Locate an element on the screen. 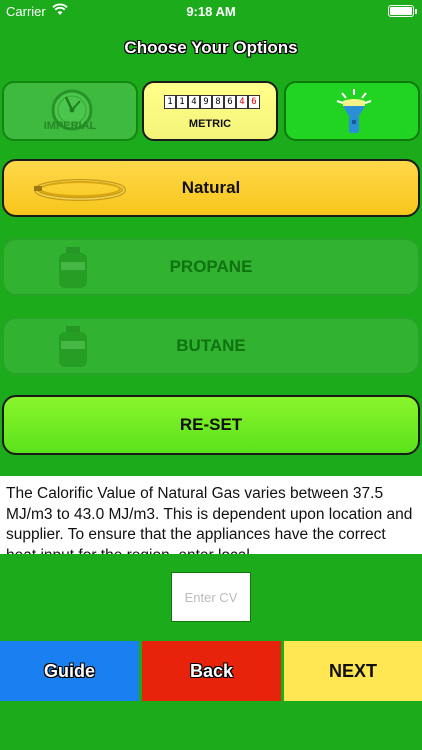 The width and height of the screenshot is (422, 750). flashlight-icon is located at coordinates (354, 111).